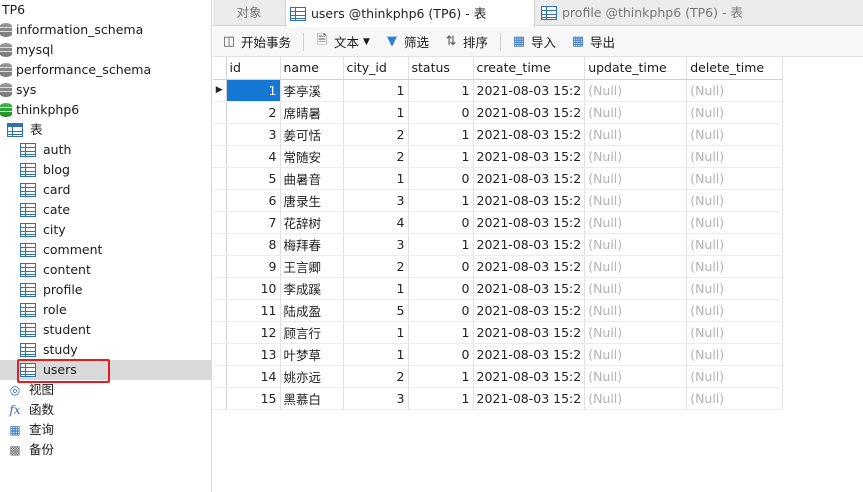  What do you see at coordinates (18, 90) in the screenshot?
I see `db-node-sys: sys` at bounding box center [18, 90].